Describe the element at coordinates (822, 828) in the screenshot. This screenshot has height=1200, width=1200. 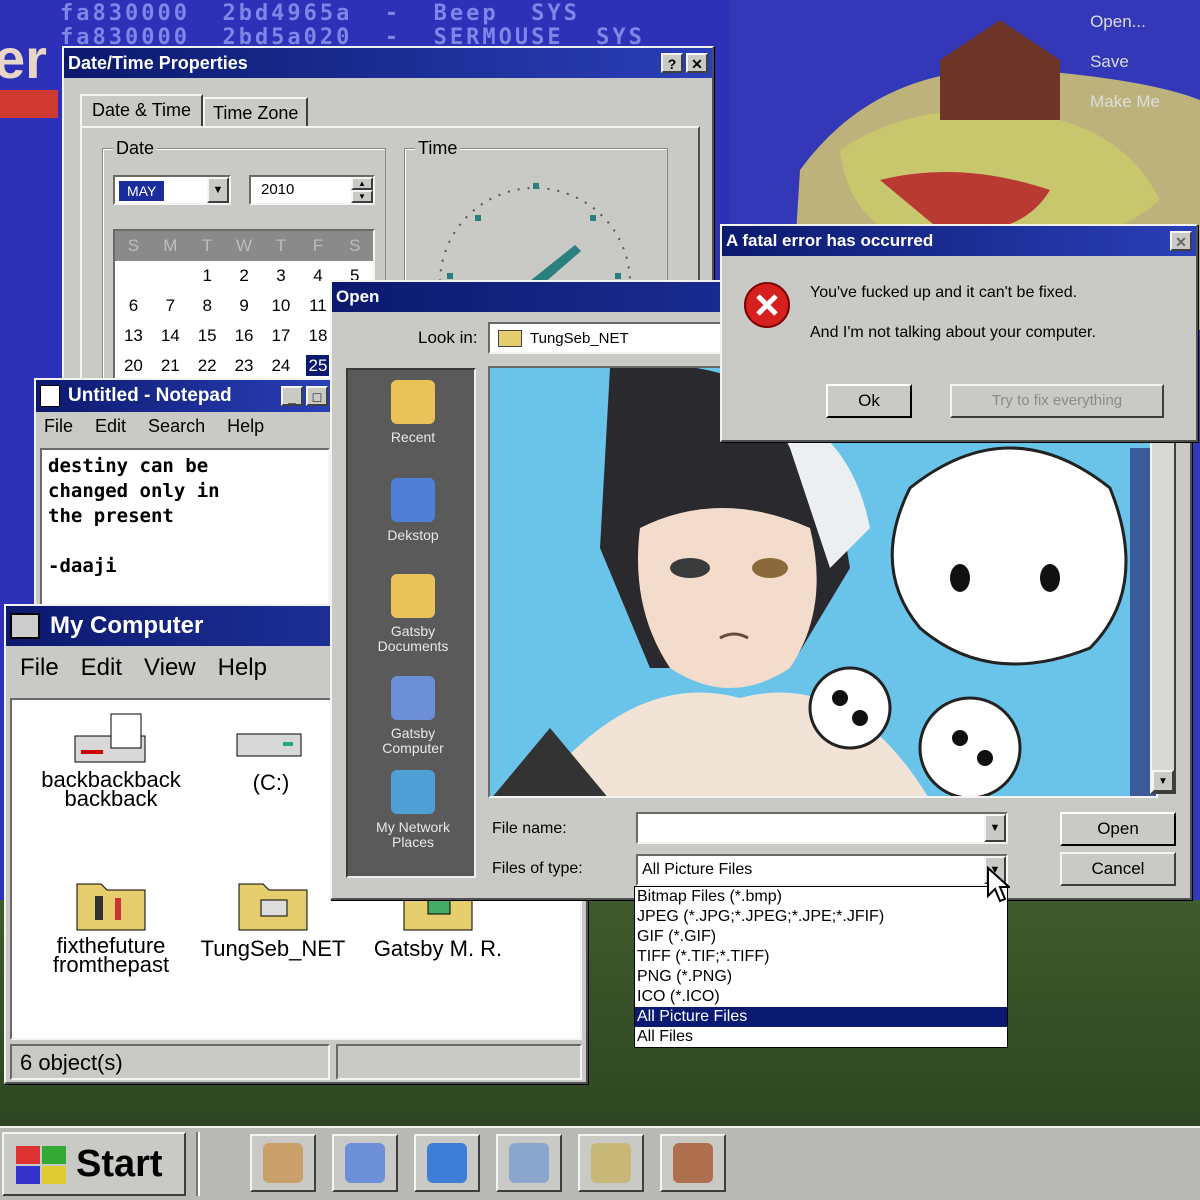
I see `file-name-input: ▼` at that location.